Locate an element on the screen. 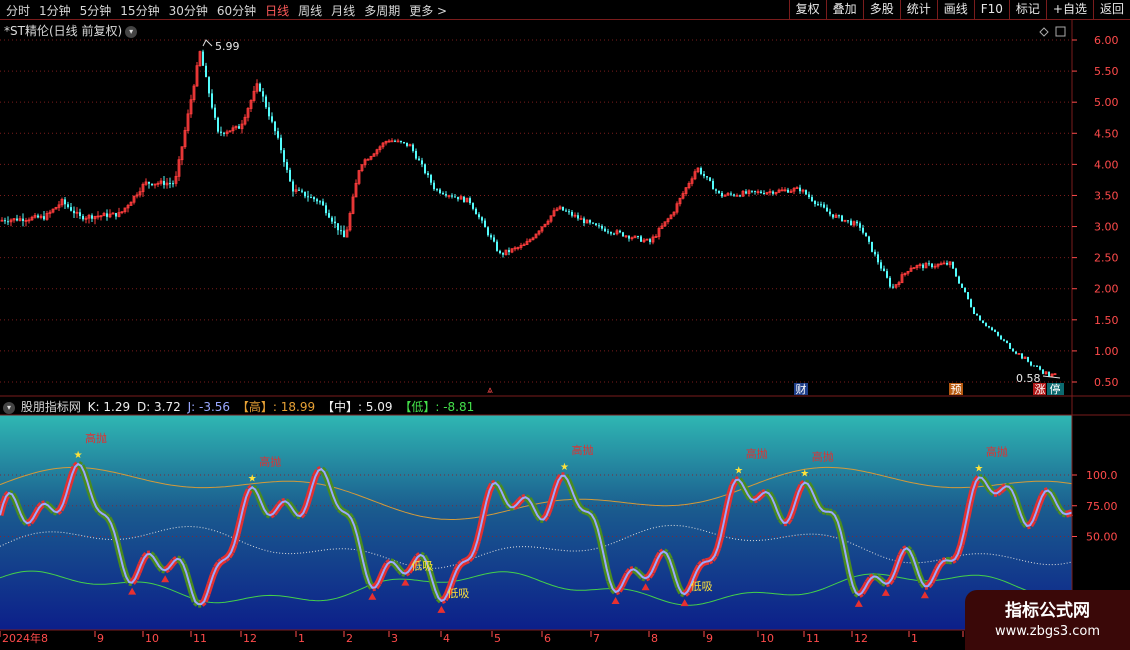 The width and height of the screenshot is (1130, 650). sell-label: 高抛 is located at coordinates (270, 461).